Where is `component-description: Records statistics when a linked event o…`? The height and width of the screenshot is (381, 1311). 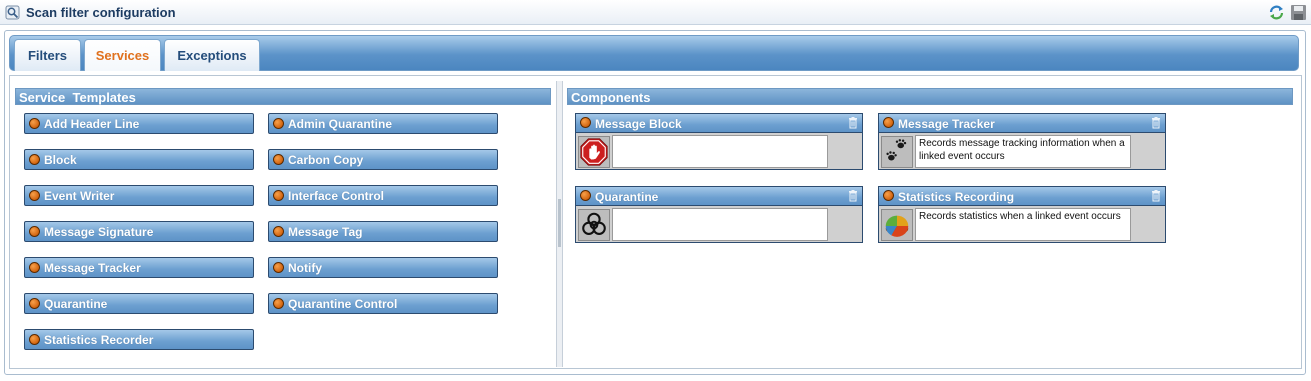
component-description: Records statistics when a linked event o… is located at coordinates (1023, 224).